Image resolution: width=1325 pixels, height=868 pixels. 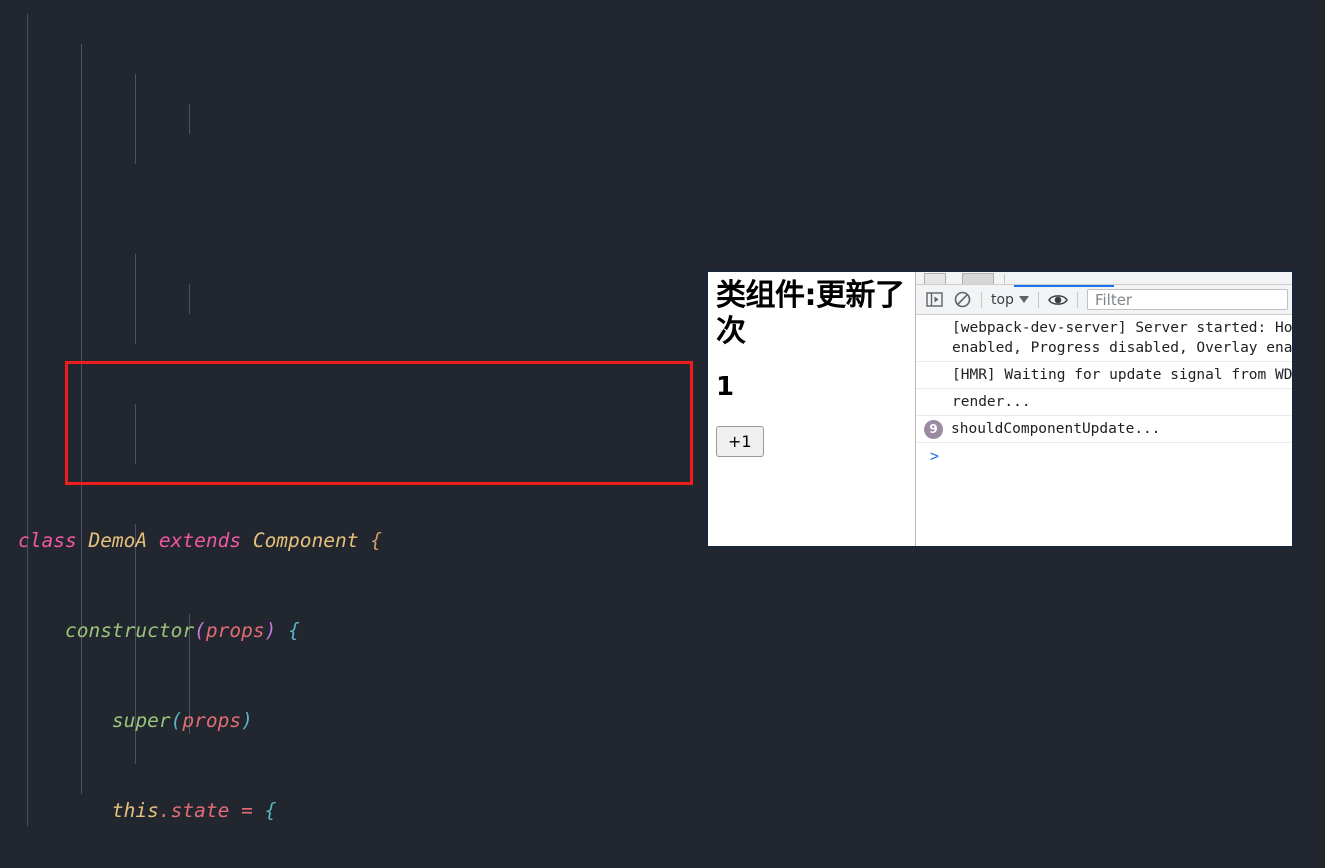 I want to click on console-context-selector: top, so click(x=1010, y=300).